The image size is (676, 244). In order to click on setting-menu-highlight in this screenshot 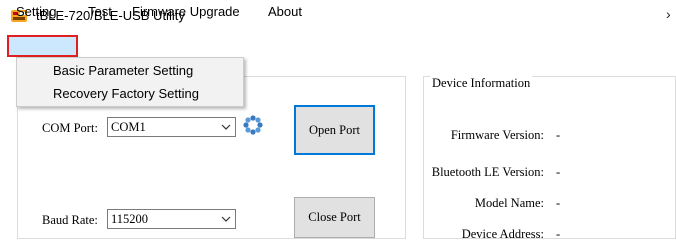, I will do `click(42, 46)`.